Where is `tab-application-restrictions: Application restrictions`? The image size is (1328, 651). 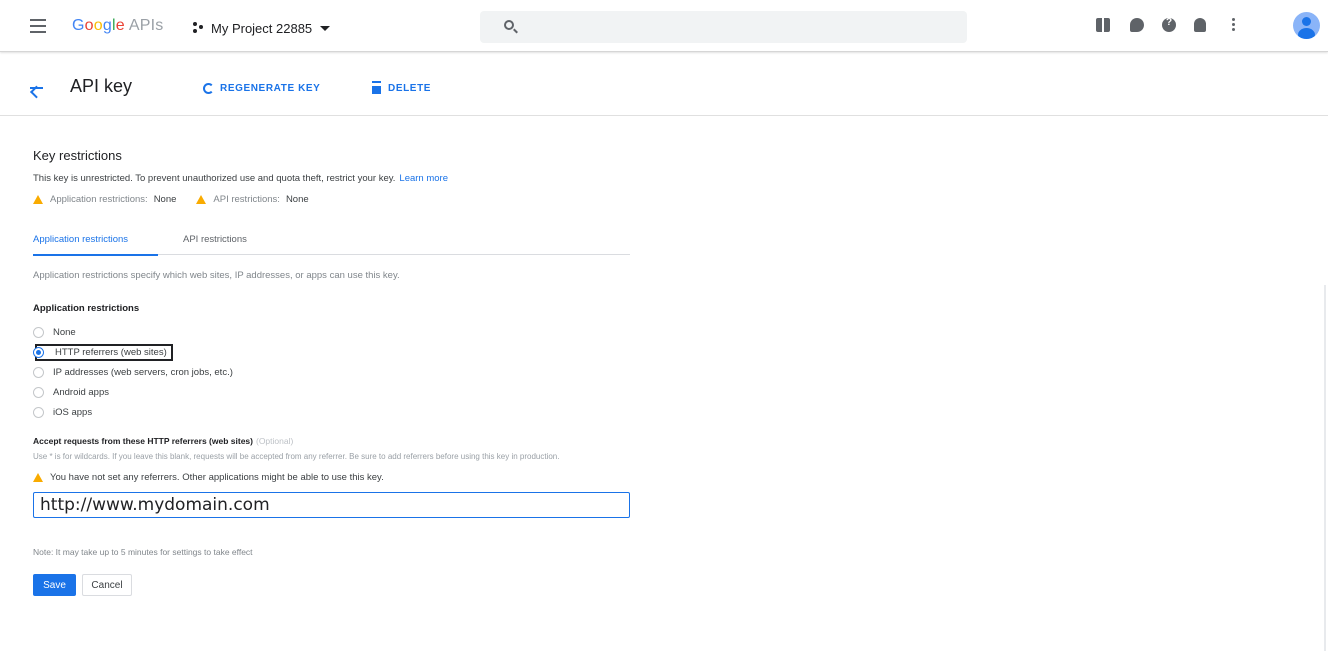 tab-application-restrictions: Application restrictions is located at coordinates (96, 245).